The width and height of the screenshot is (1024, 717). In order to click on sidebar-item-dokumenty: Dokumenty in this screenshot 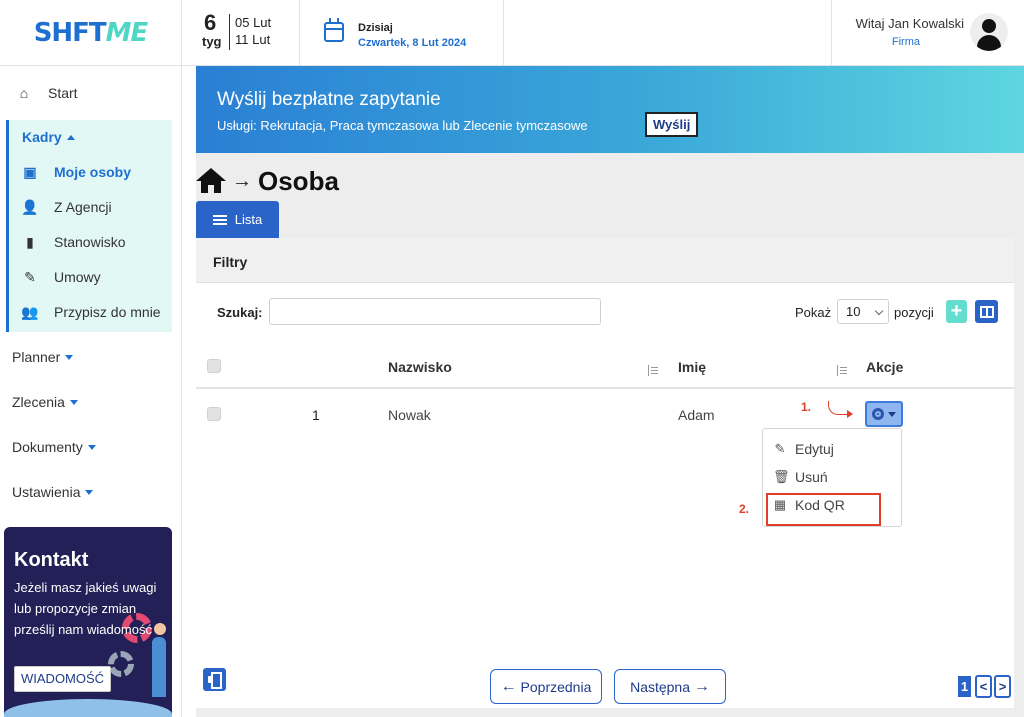, I will do `click(54, 447)`.